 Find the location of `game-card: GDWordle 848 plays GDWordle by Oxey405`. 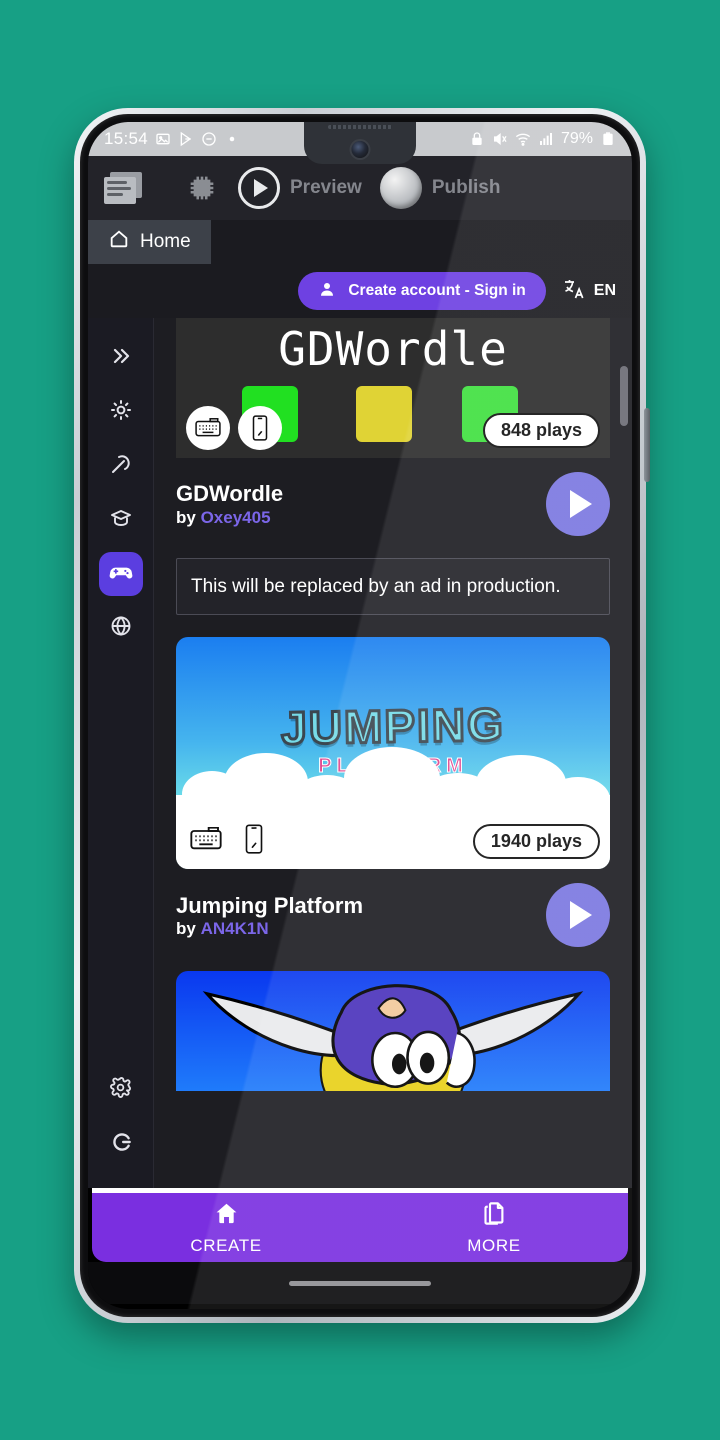

game-card: GDWordle 848 plays GDWordle by Oxey405 is located at coordinates (393, 430).